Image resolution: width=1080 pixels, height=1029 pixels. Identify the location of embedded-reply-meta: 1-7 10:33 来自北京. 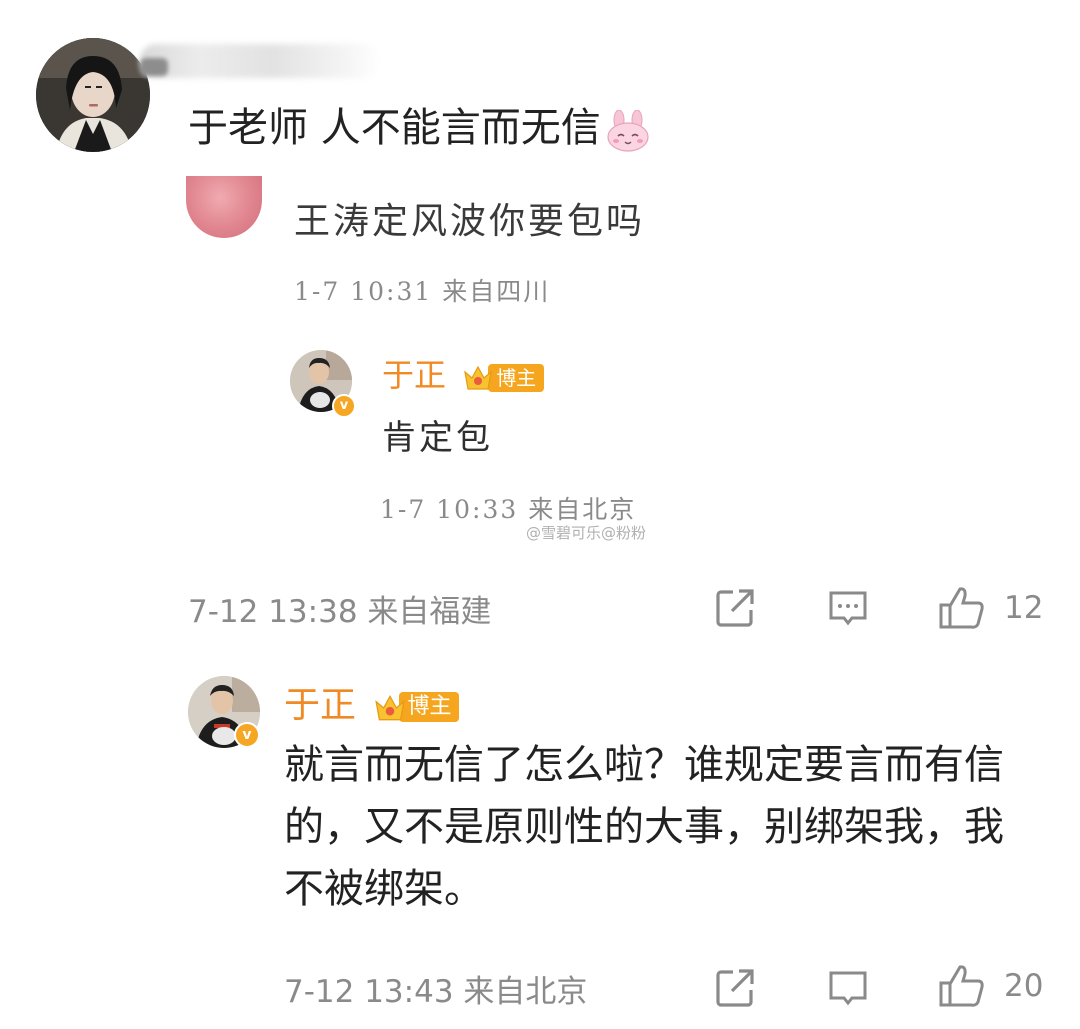
(508, 509).